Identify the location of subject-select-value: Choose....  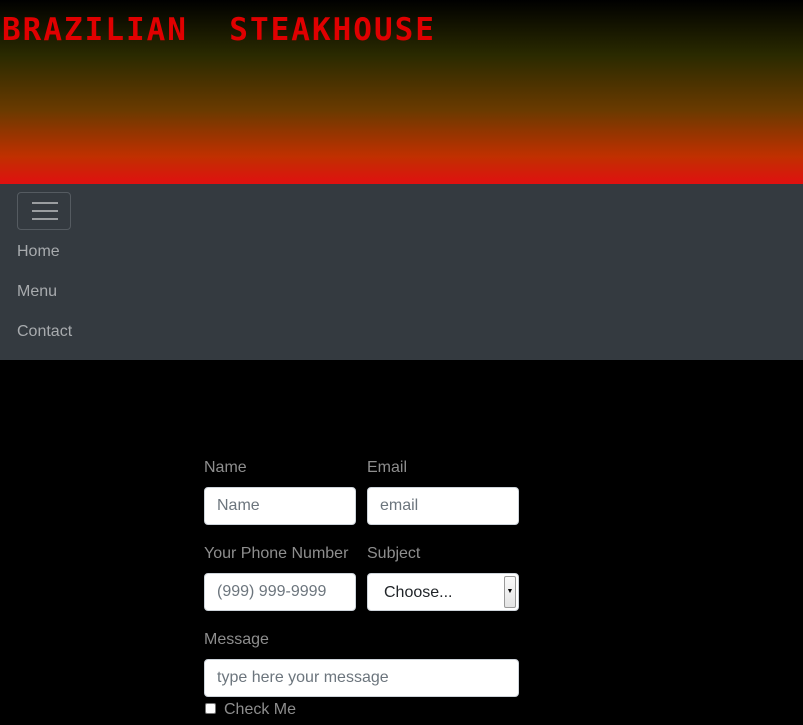
(418, 592).